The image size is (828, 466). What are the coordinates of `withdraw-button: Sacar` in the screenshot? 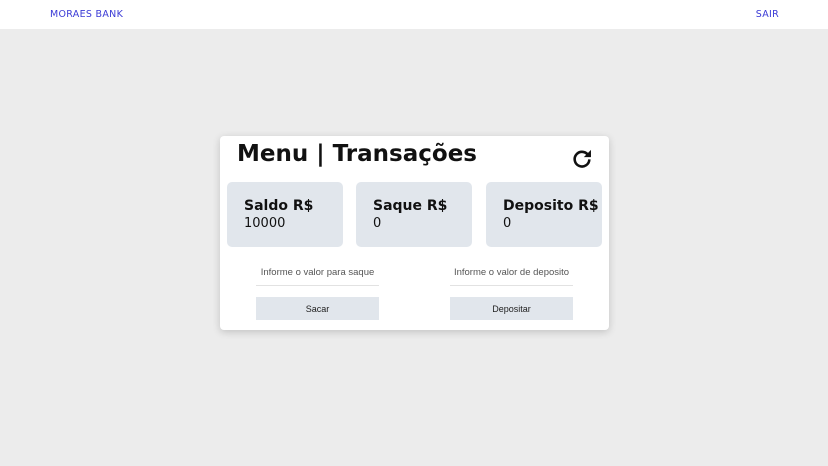 It's located at (317, 308).